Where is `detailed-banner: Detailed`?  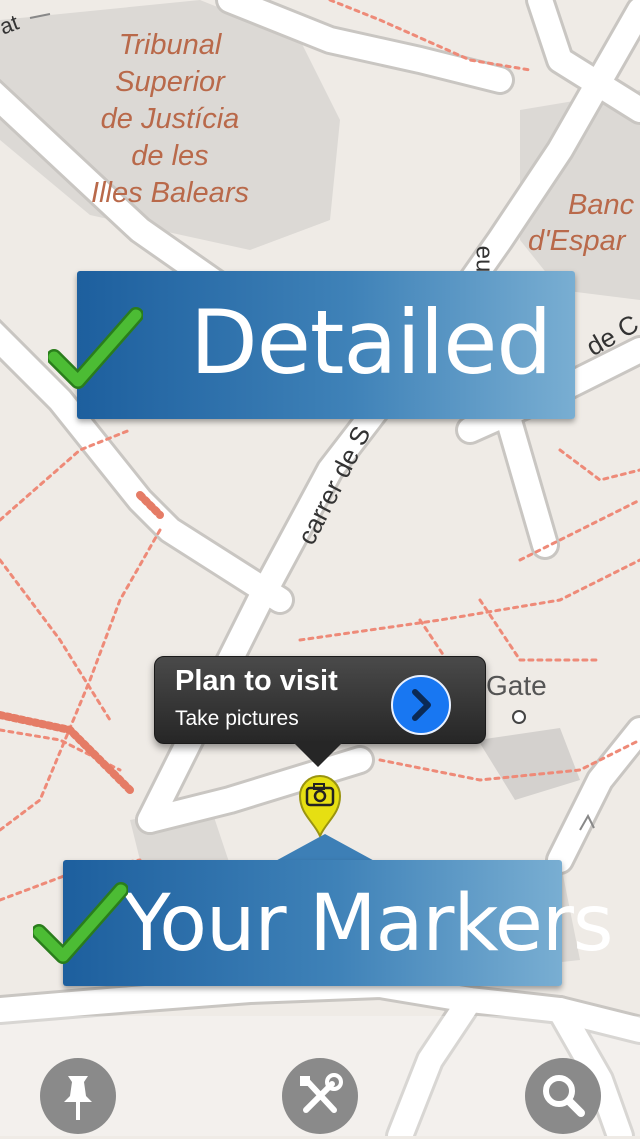 detailed-banner: Detailed is located at coordinates (326, 345).